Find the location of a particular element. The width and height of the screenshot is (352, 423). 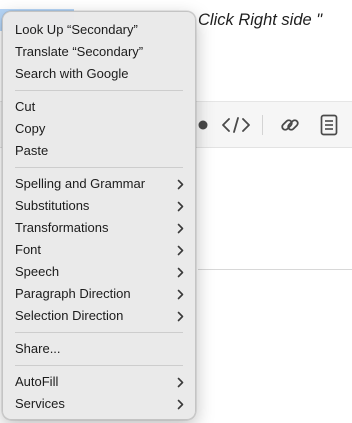

menu-item-label: Paste is located at coordinates (32, 150).